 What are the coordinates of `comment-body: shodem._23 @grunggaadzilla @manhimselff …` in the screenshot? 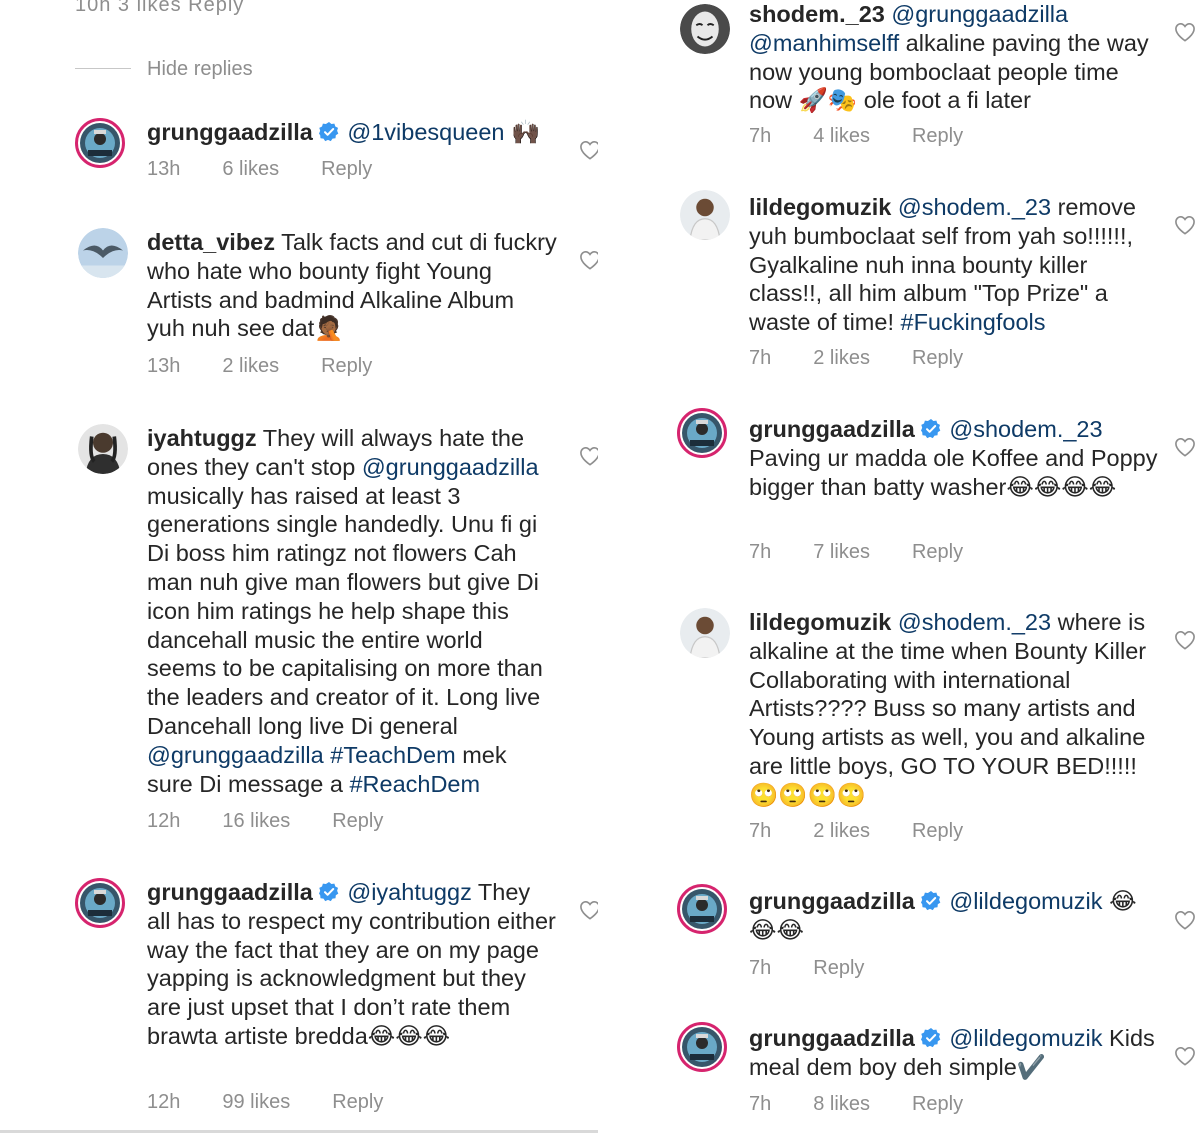 It's located at (954, 57).